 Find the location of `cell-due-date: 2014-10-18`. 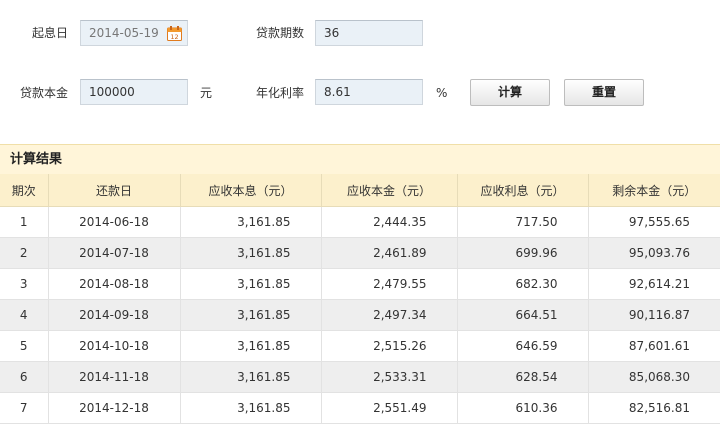

cell-due-date: 2014-10-18 is located at coordinates (114, 346).